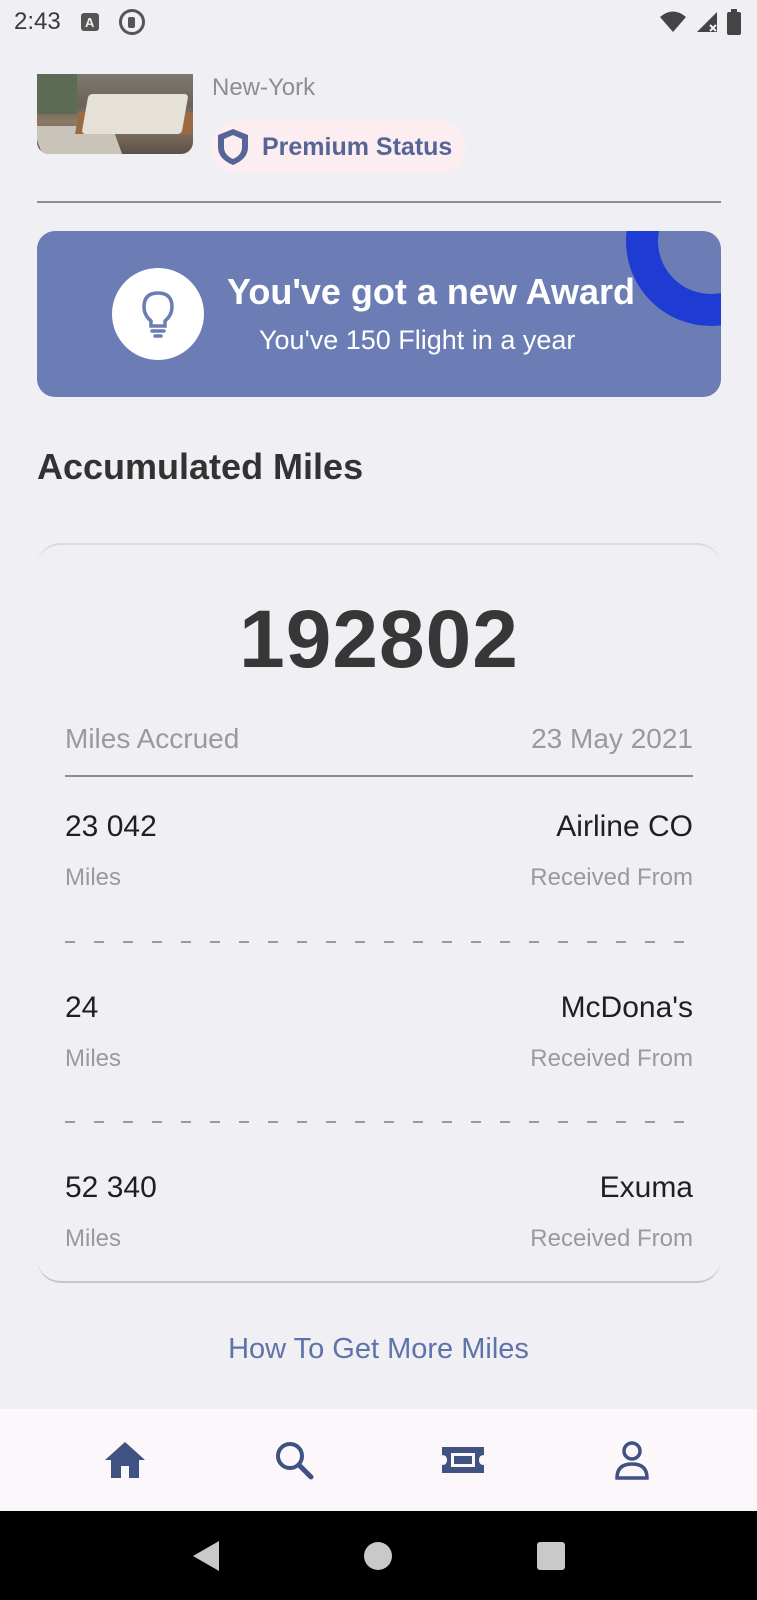 Image resolution: width=757 pixels, height=1600 pixels. Describe the element at coordinates (115, 114) in the screenshot. I see `profile-photo` at that location.